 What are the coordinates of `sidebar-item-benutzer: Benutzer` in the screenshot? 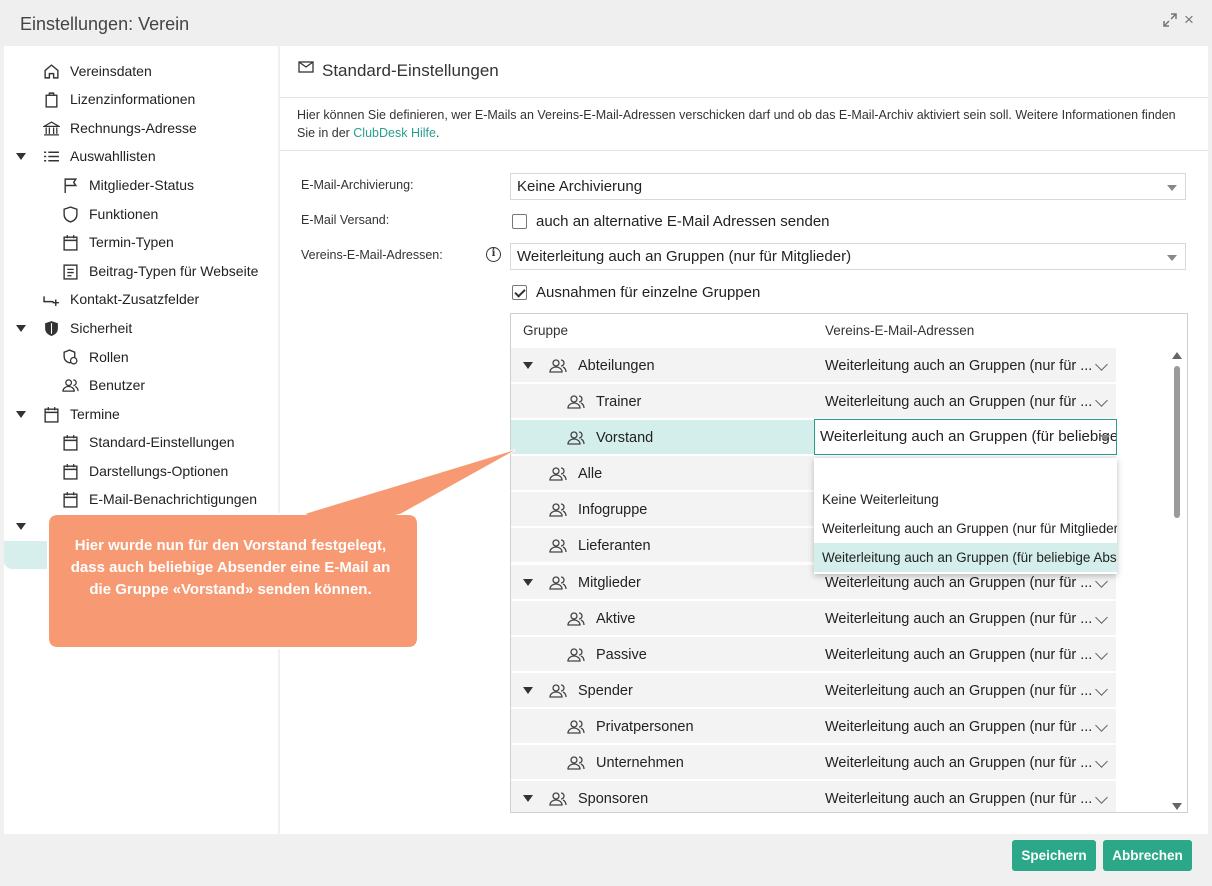 It's located at (103, 385).